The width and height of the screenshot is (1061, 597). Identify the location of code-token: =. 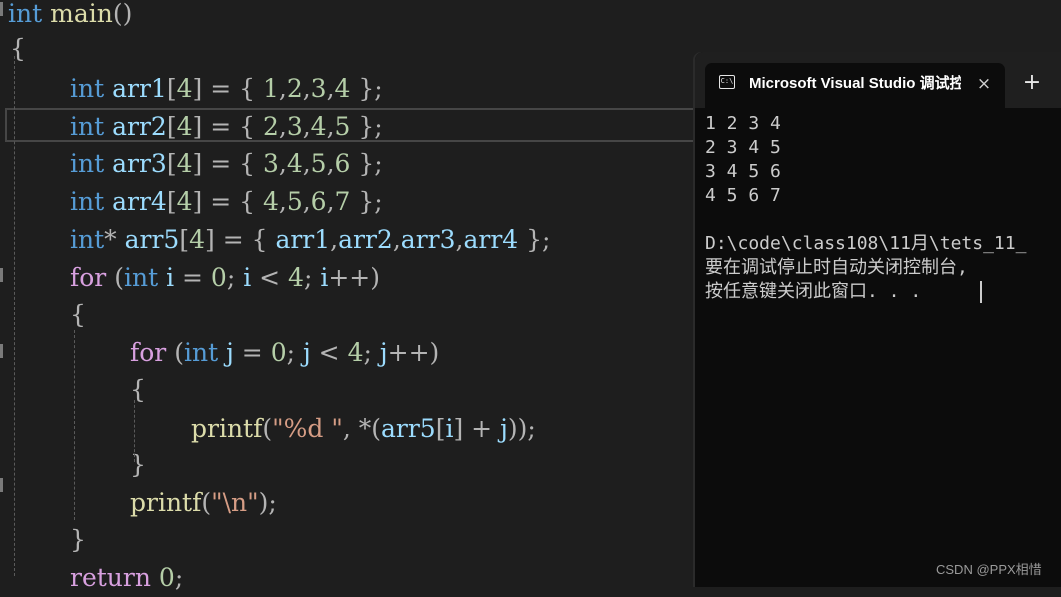
(192, 277).